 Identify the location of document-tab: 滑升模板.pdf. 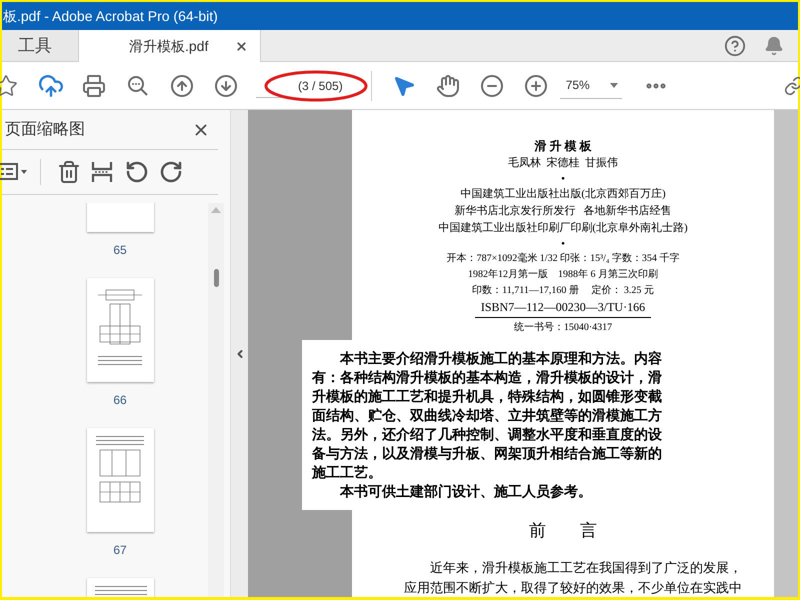
(170, 46).